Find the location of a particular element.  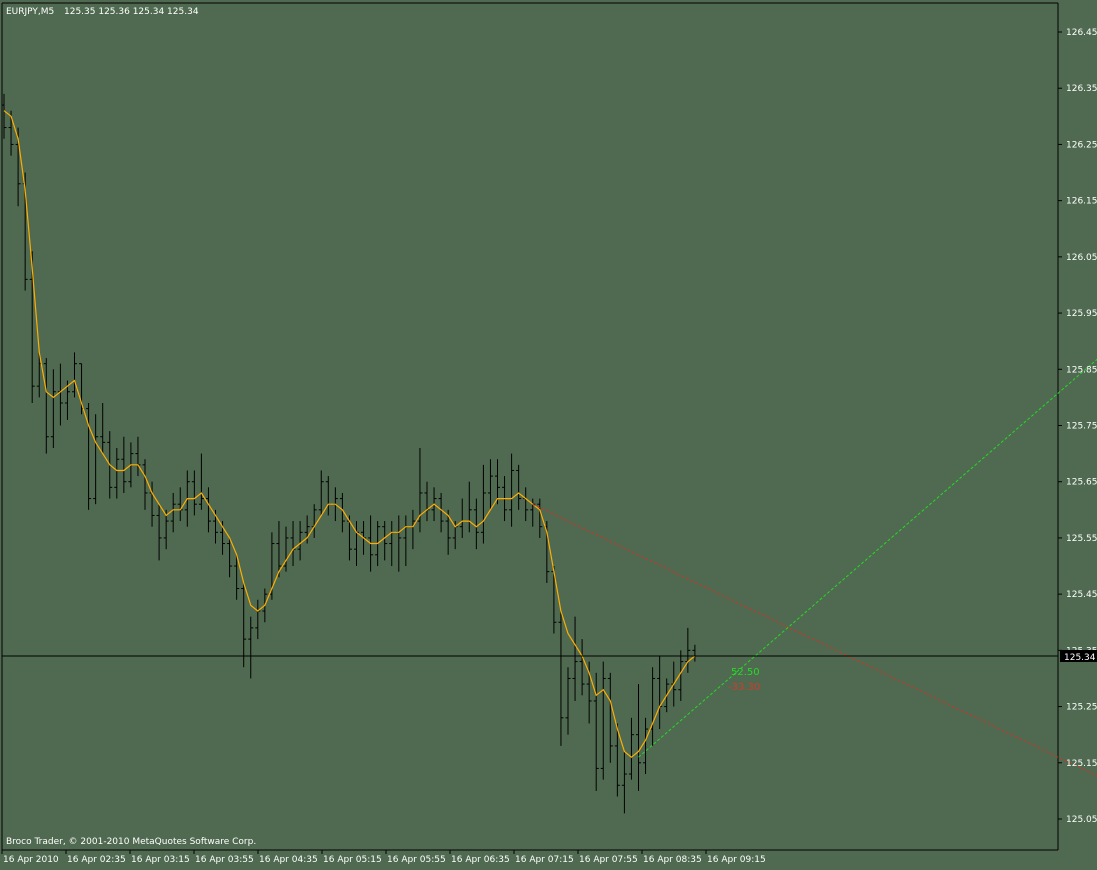

x-tick-label: 16 Apr 09:15 is located at coordinates (736, 860).